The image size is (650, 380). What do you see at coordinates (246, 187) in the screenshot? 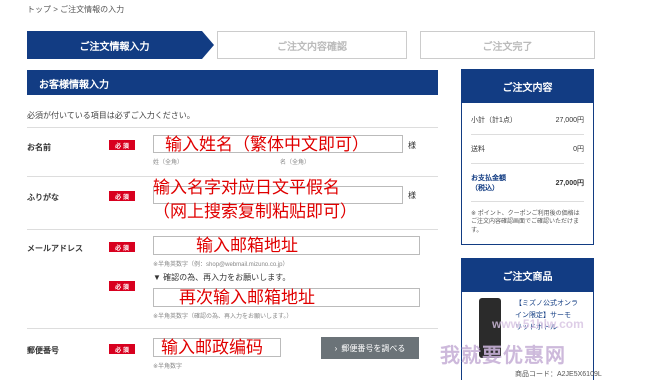
I see `kana-overlay-text-1: 输入名字对应日文平假名` at bounding box center [246, 187].